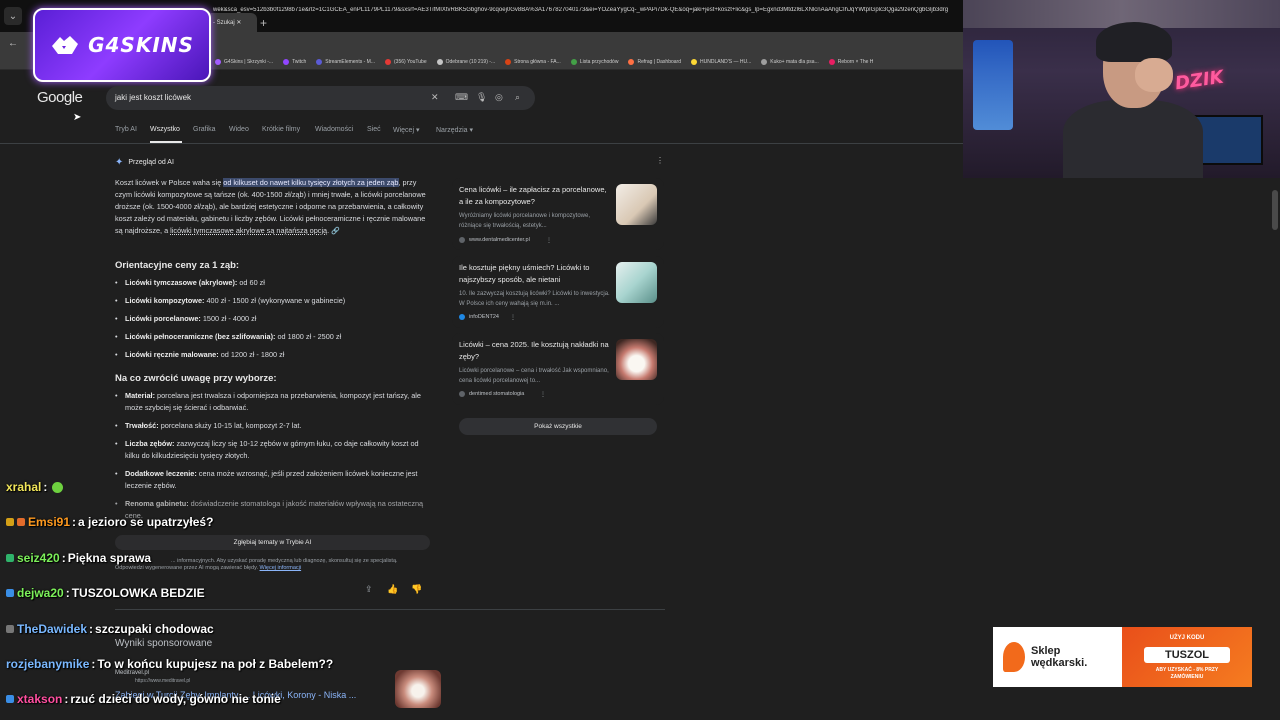 The image size is (1280, 720). What do you see at coordinates (263, 23) in the screenshot?
I see `new-tab-icon: +` at bounding box center [263, 23].